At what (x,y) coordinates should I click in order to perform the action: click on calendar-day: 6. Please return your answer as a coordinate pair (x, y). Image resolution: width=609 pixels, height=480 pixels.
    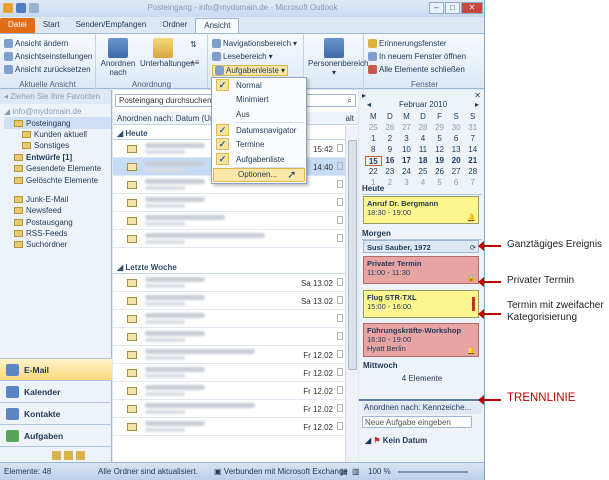
    Looking at the image, I should click on (456, 139).